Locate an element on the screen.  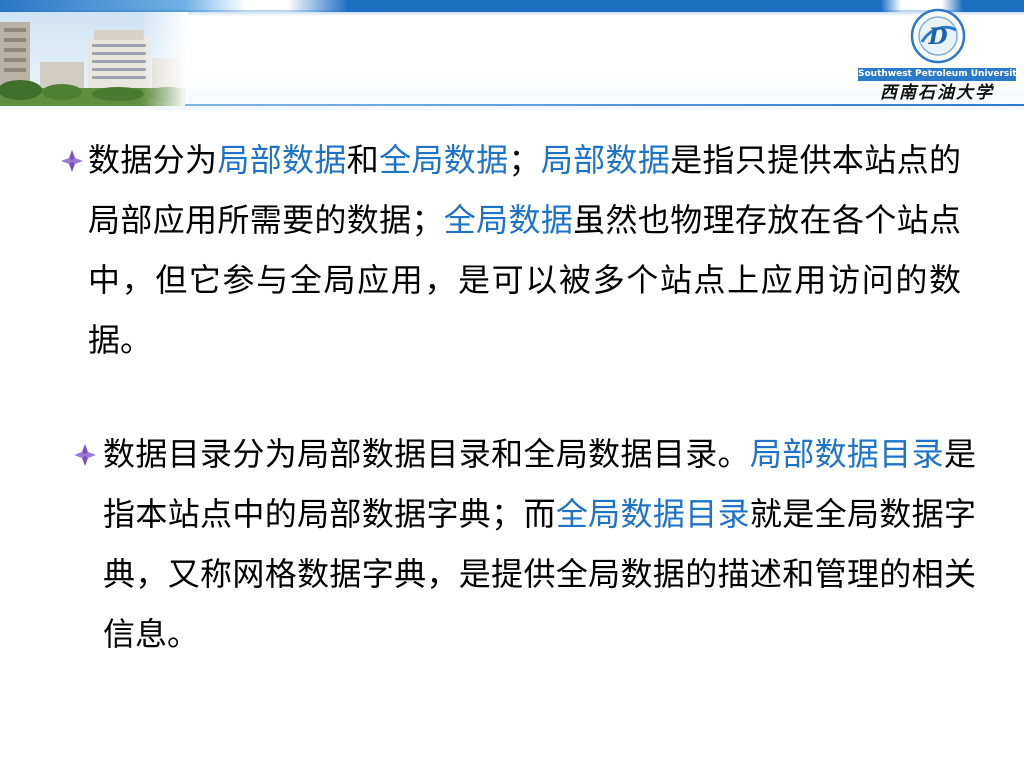
highlight-local-data-directory: 局部数据目录 is located at coordinates (846, 454).